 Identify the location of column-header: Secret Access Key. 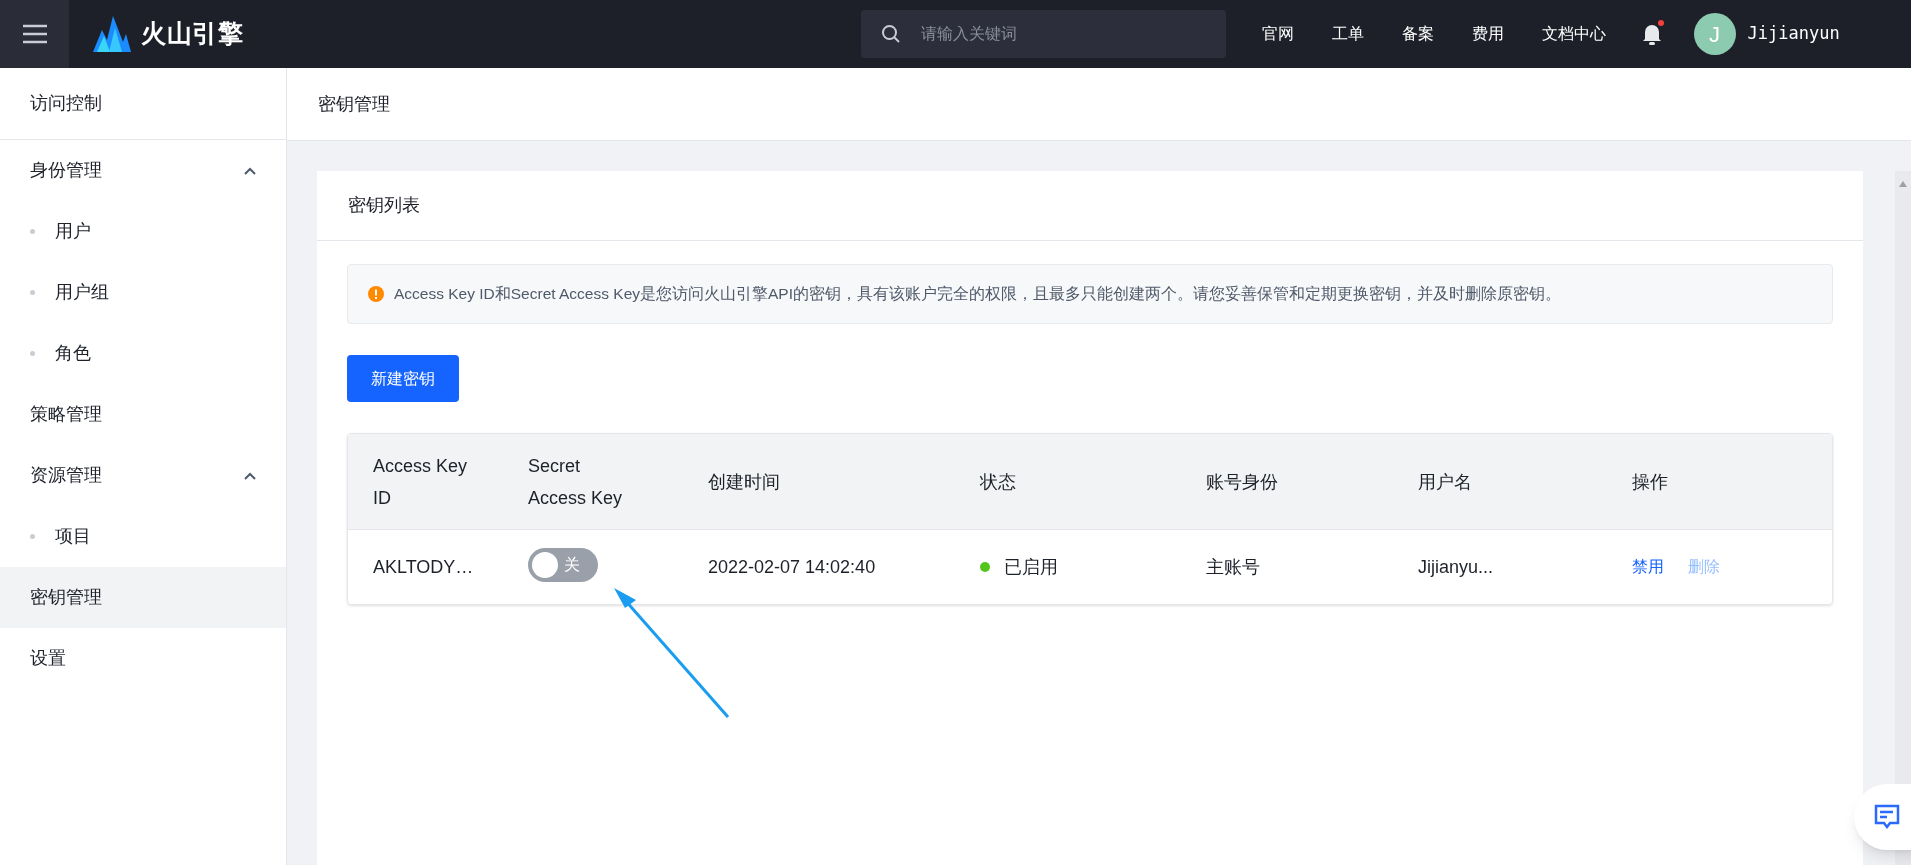
(576, 482).